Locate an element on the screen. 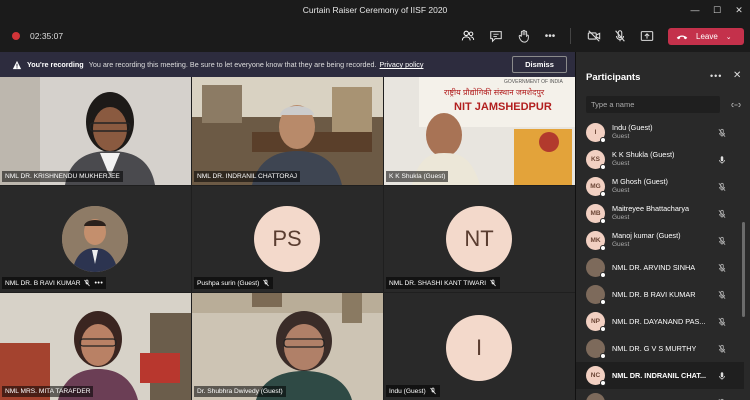  video-tile: NT NML DR. SHASHI KANT TIWARI is located at coordinates (479, 239).